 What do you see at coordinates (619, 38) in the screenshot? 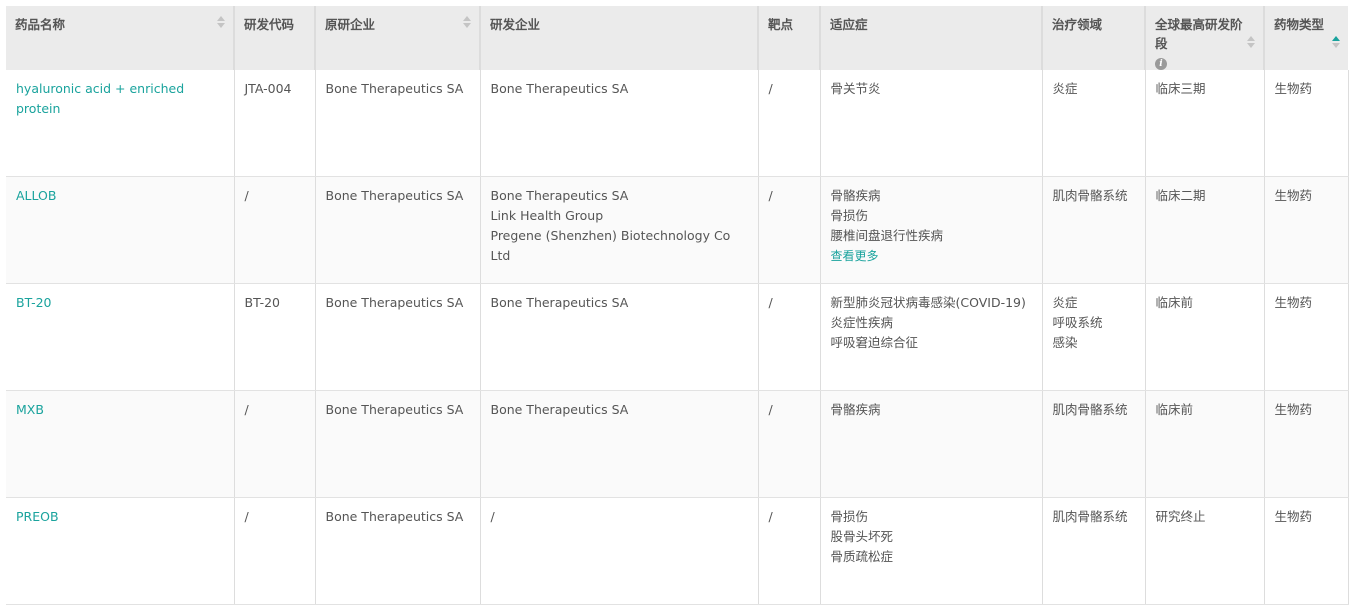
I see `column-header-developers: 研发企业` at bounding box center [619, 38].